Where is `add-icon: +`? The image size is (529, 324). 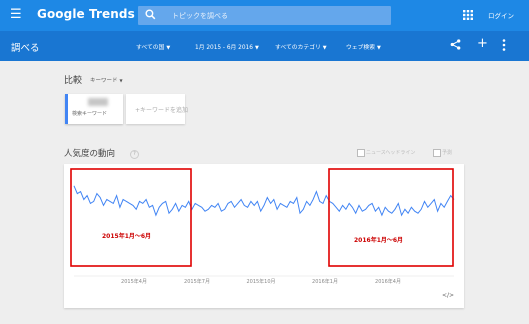
add-icon: + is located at coordinates (482, 43).